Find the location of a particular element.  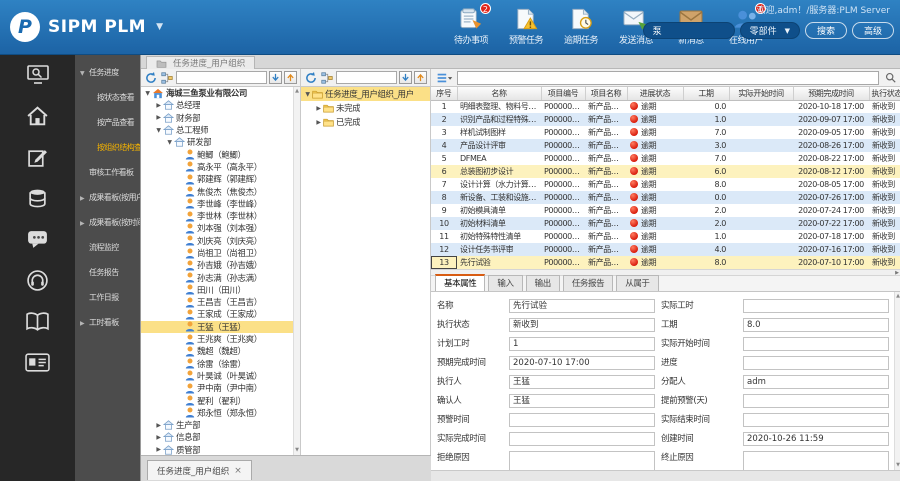

org-tree-node: 王猛（王猛） is located at coordinates (220, 326).